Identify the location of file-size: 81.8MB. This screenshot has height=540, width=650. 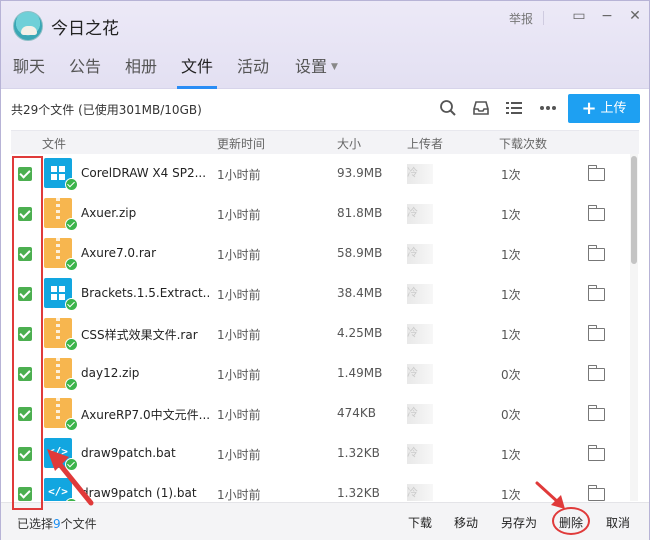
(360, 213).